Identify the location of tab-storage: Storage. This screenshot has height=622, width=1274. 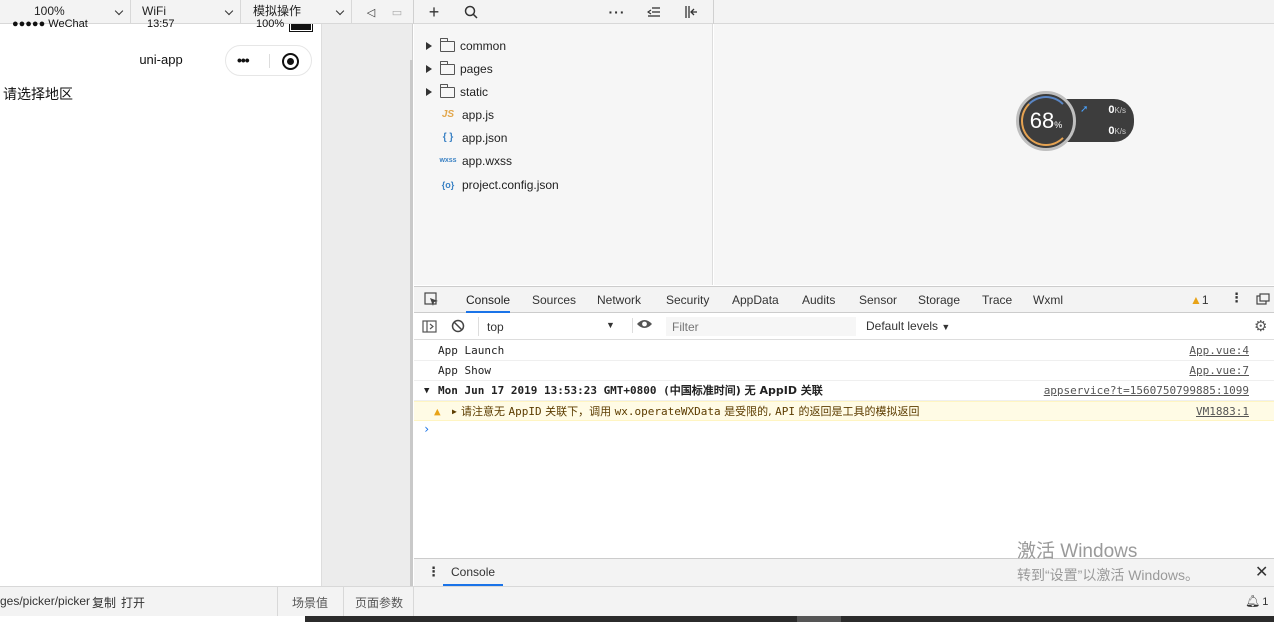
(939, 300).